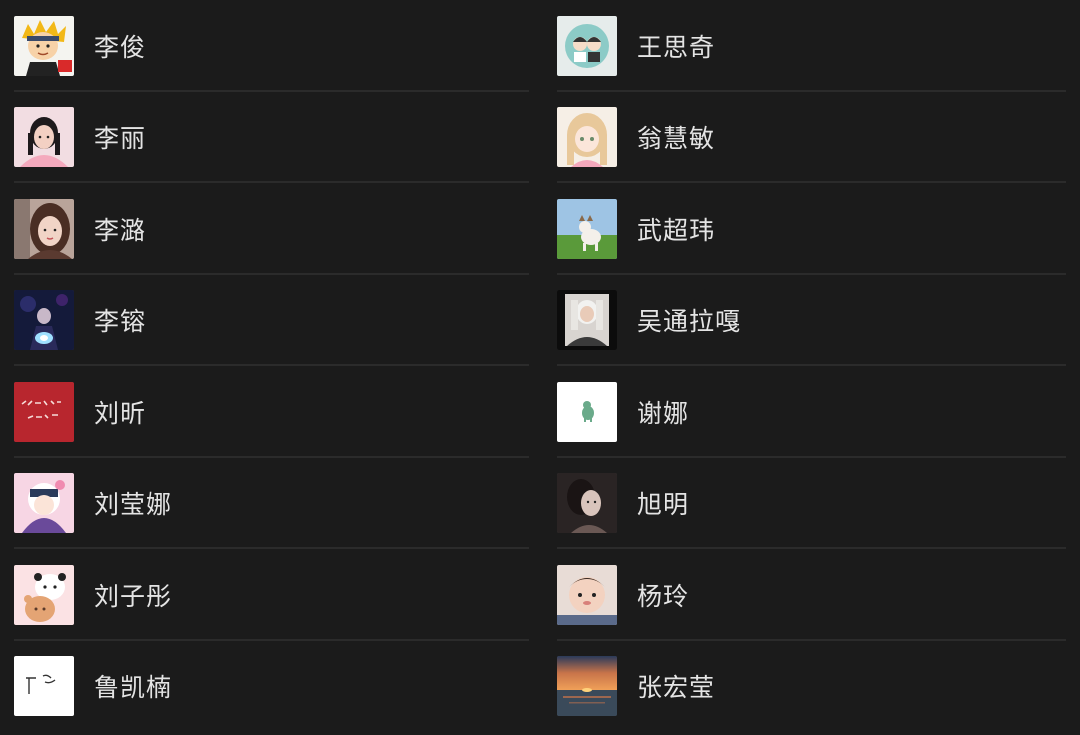 The width and height of the screenshot is (1080, 735). What do you see at coordinates (676, 47) in the screenshot?
I see `contact-name: 王思奇` at bounding box center [676, 47].